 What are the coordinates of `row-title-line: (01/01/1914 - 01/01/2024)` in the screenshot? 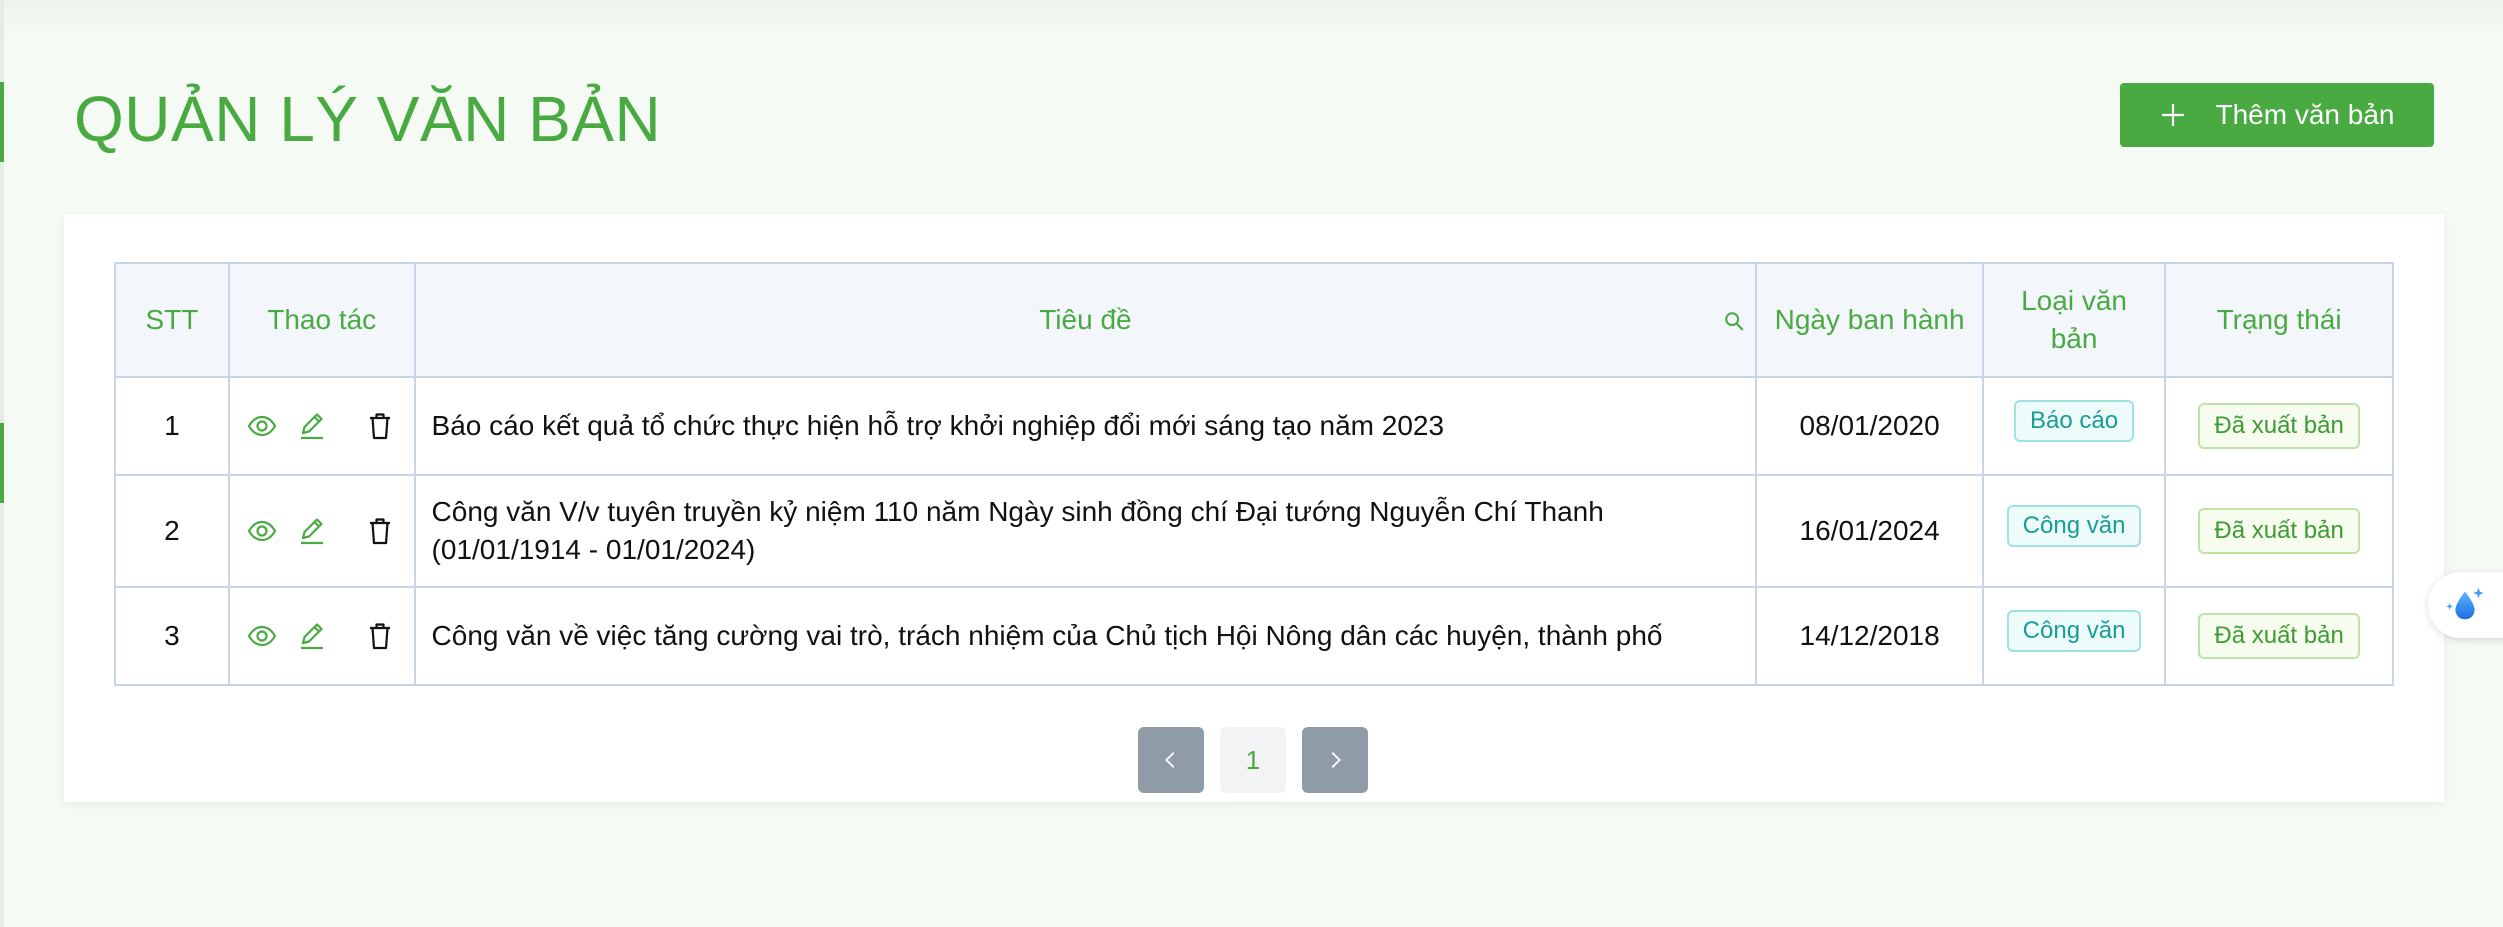 It's located at (593, 549).